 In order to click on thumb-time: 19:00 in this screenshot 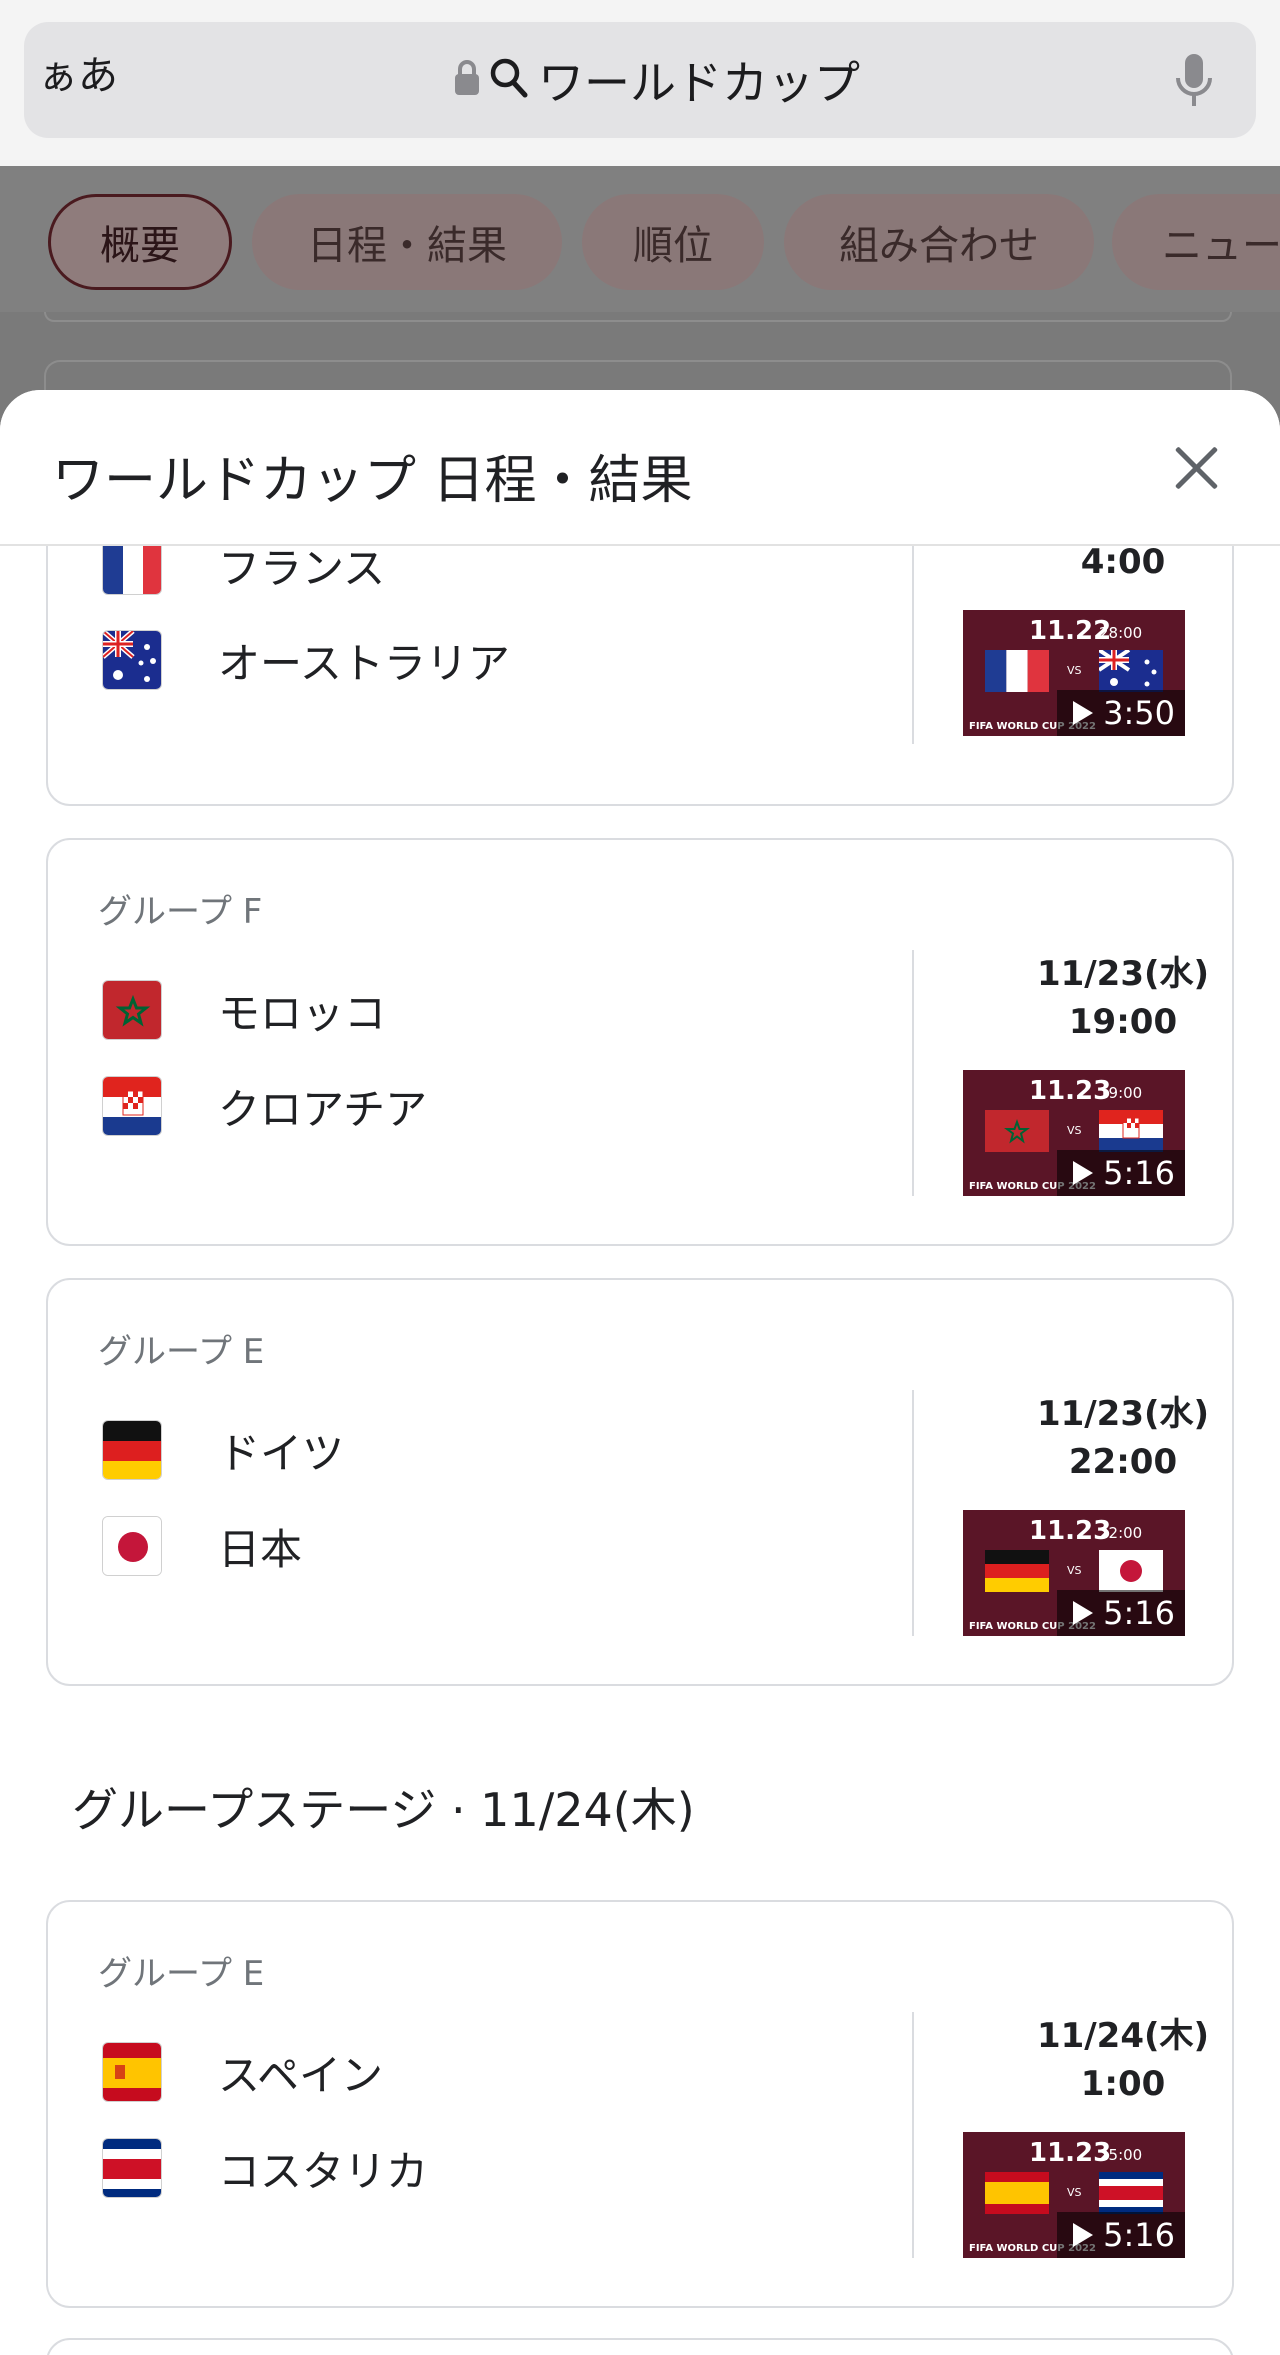, I will do `click(1121, 1093)`.